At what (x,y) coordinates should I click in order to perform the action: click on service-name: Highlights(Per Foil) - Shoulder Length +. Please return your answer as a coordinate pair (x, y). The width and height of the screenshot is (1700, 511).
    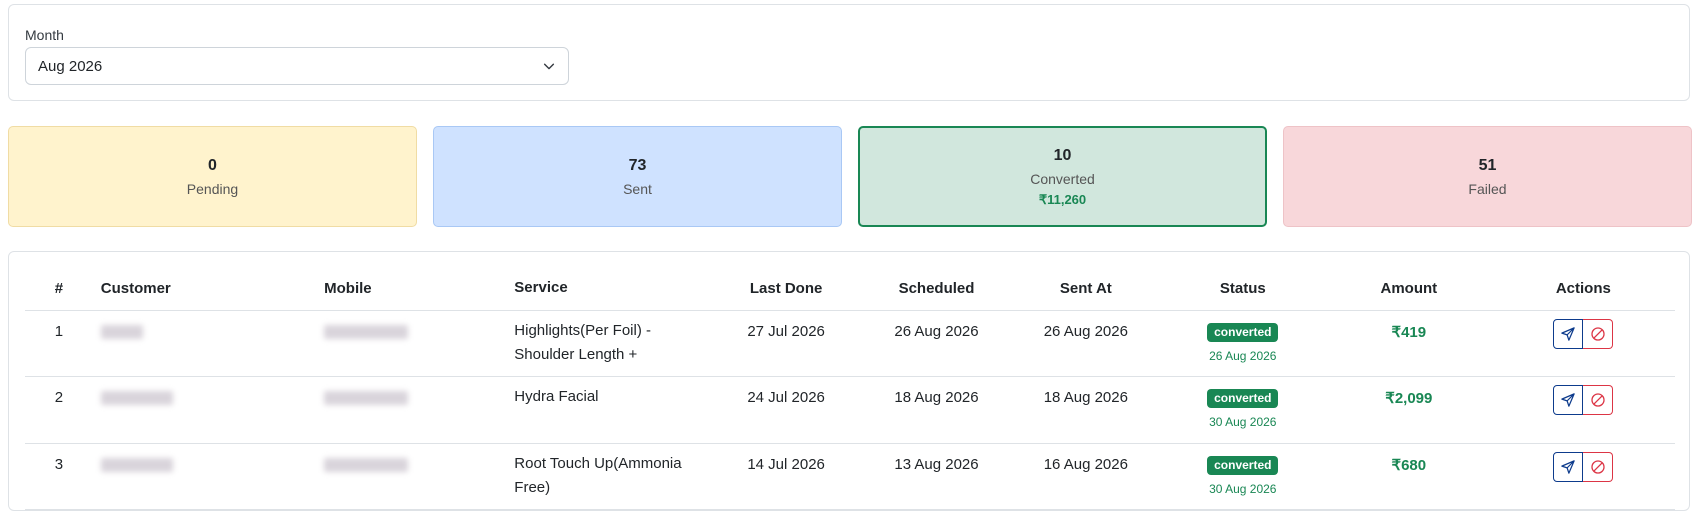
    Looking at the image, I should click on (609, 343).